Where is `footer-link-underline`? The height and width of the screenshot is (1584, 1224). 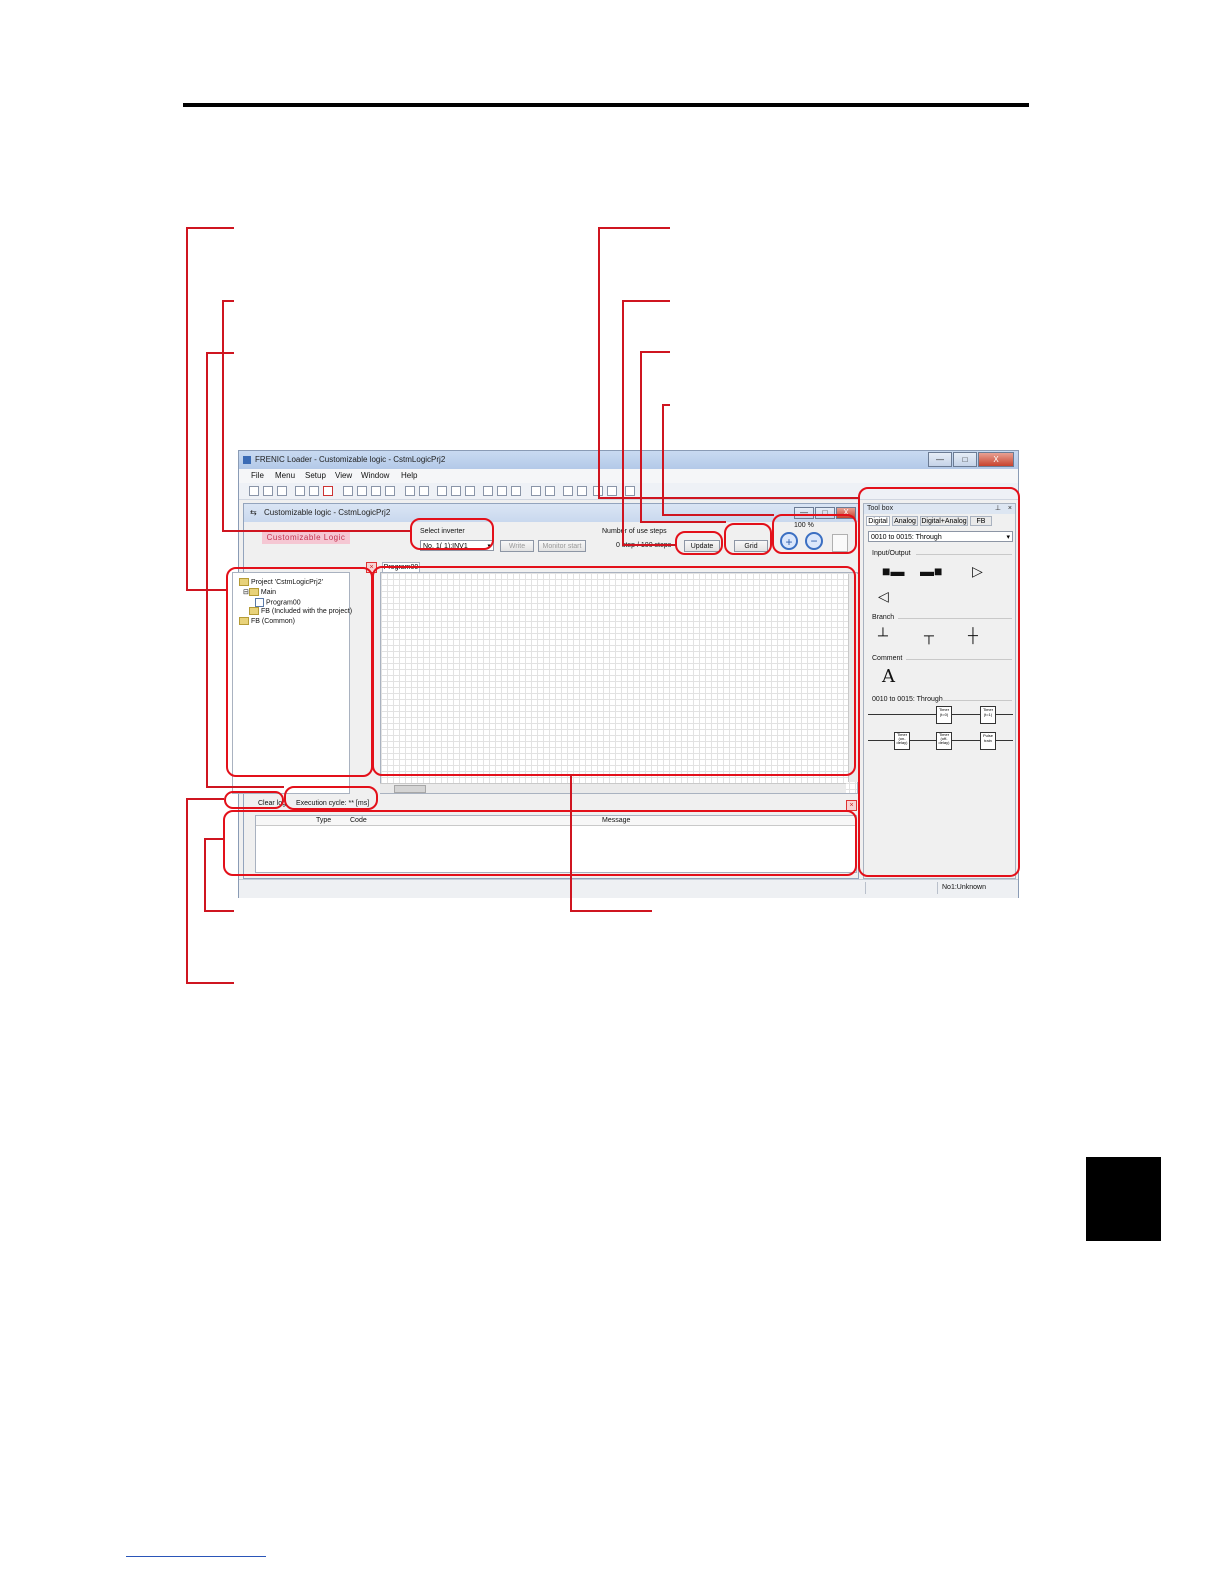 footer-link-underline is located at coordinates (196, 1556).